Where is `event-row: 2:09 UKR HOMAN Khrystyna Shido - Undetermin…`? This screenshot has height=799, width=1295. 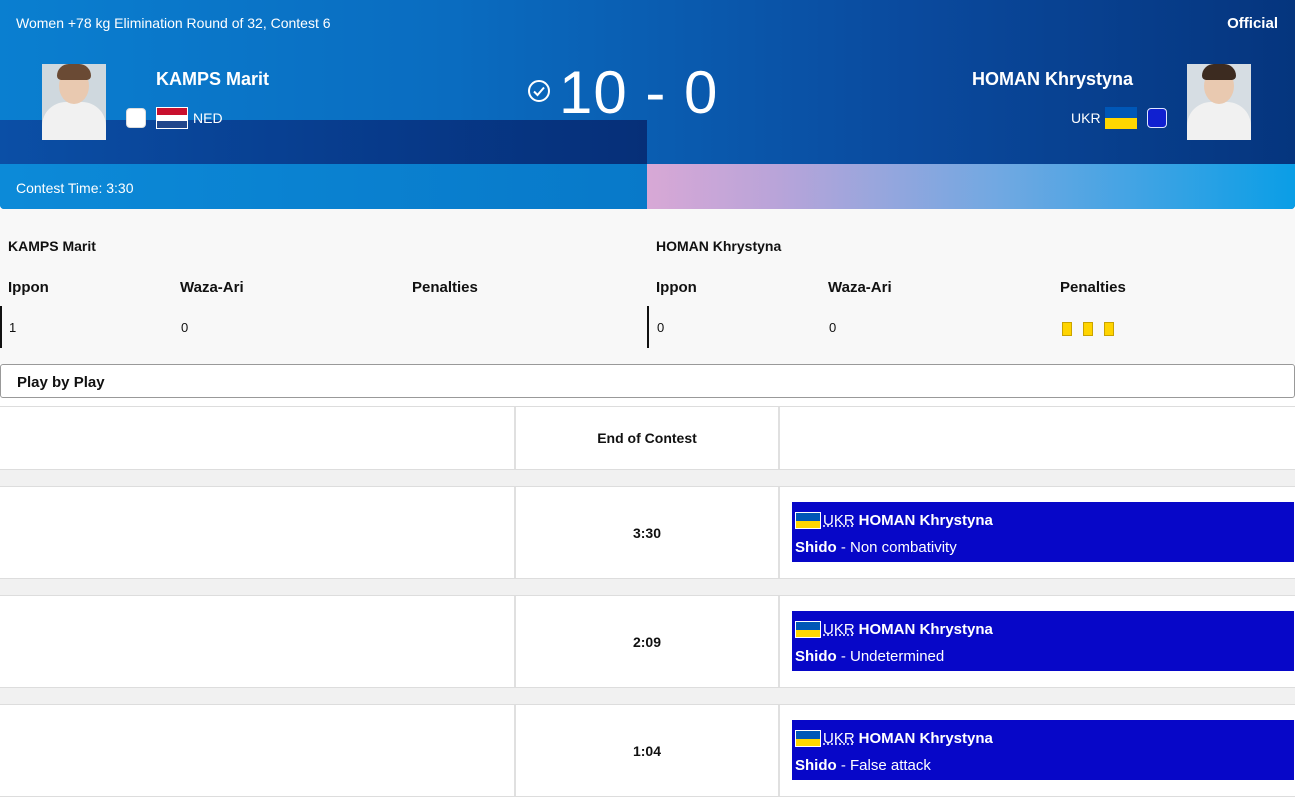
event-row: 2:09 UKR HOMAN Khrystyna Shido - Undetermin… is located at coordinates (647, 641).